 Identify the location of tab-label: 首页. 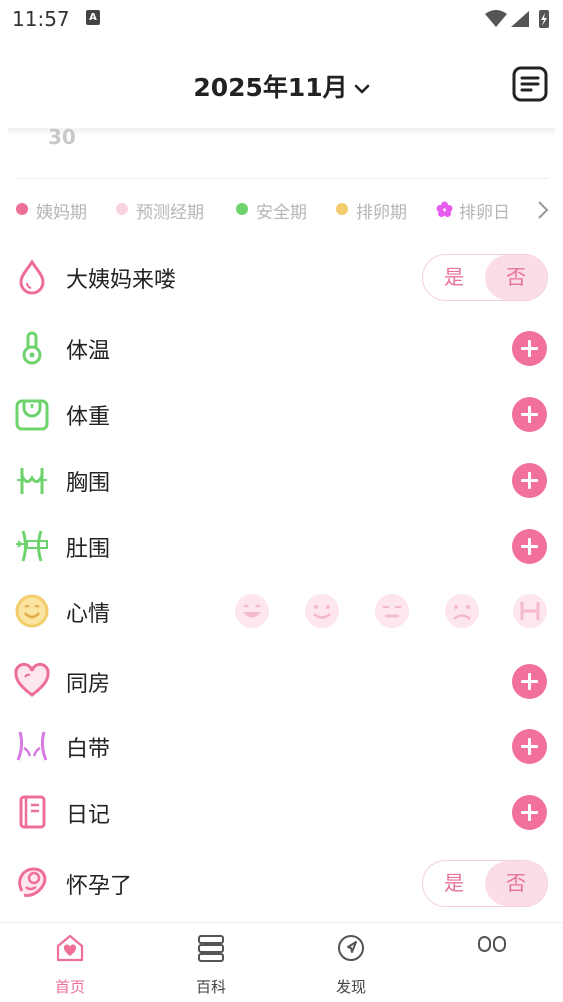
(69, 987).